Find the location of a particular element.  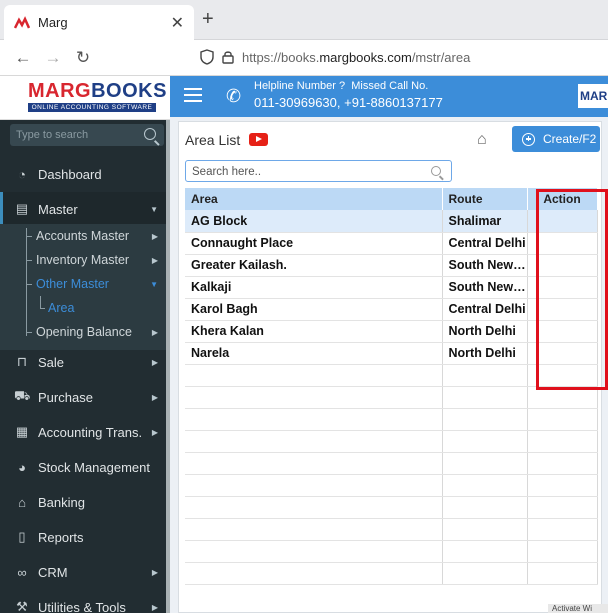

create-button: Create/F2 is located at coordinates (556, 139).